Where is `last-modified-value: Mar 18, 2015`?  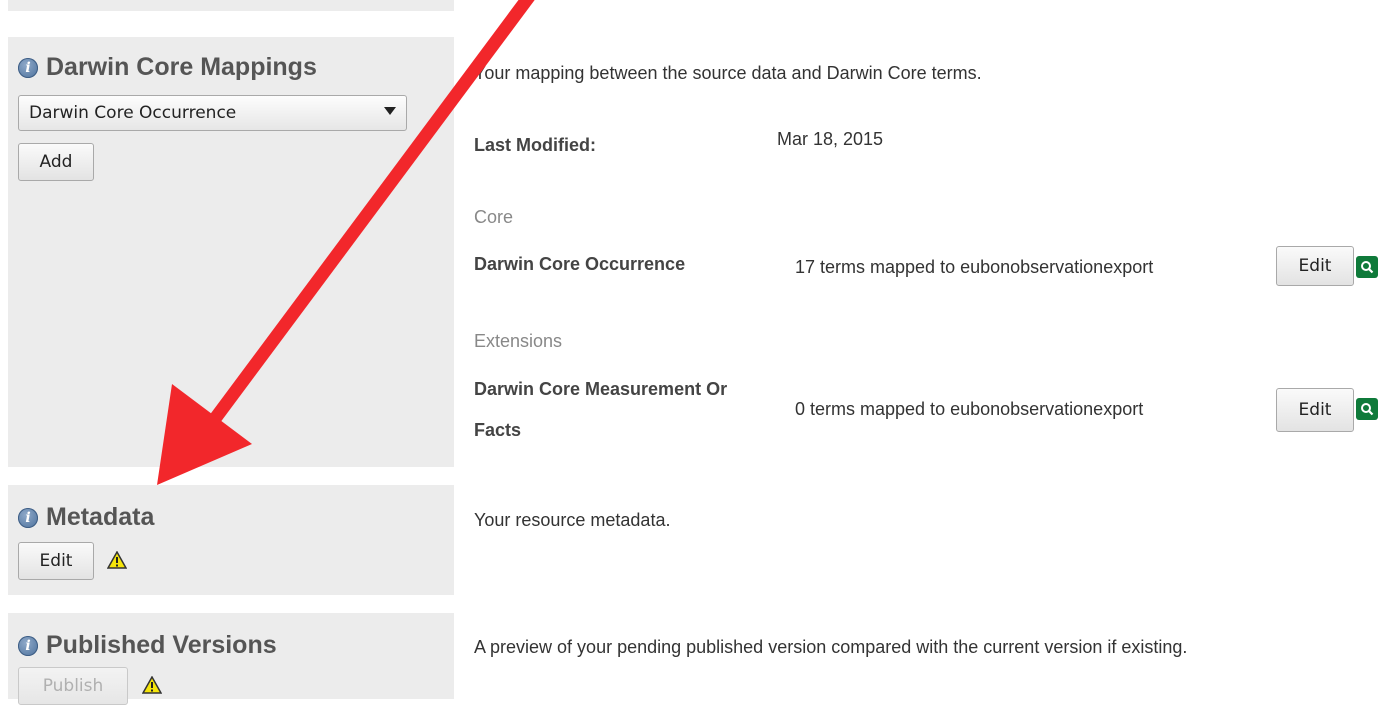 last-modified-value: Mar 18, 2015 is located at coordinates (830, 139).